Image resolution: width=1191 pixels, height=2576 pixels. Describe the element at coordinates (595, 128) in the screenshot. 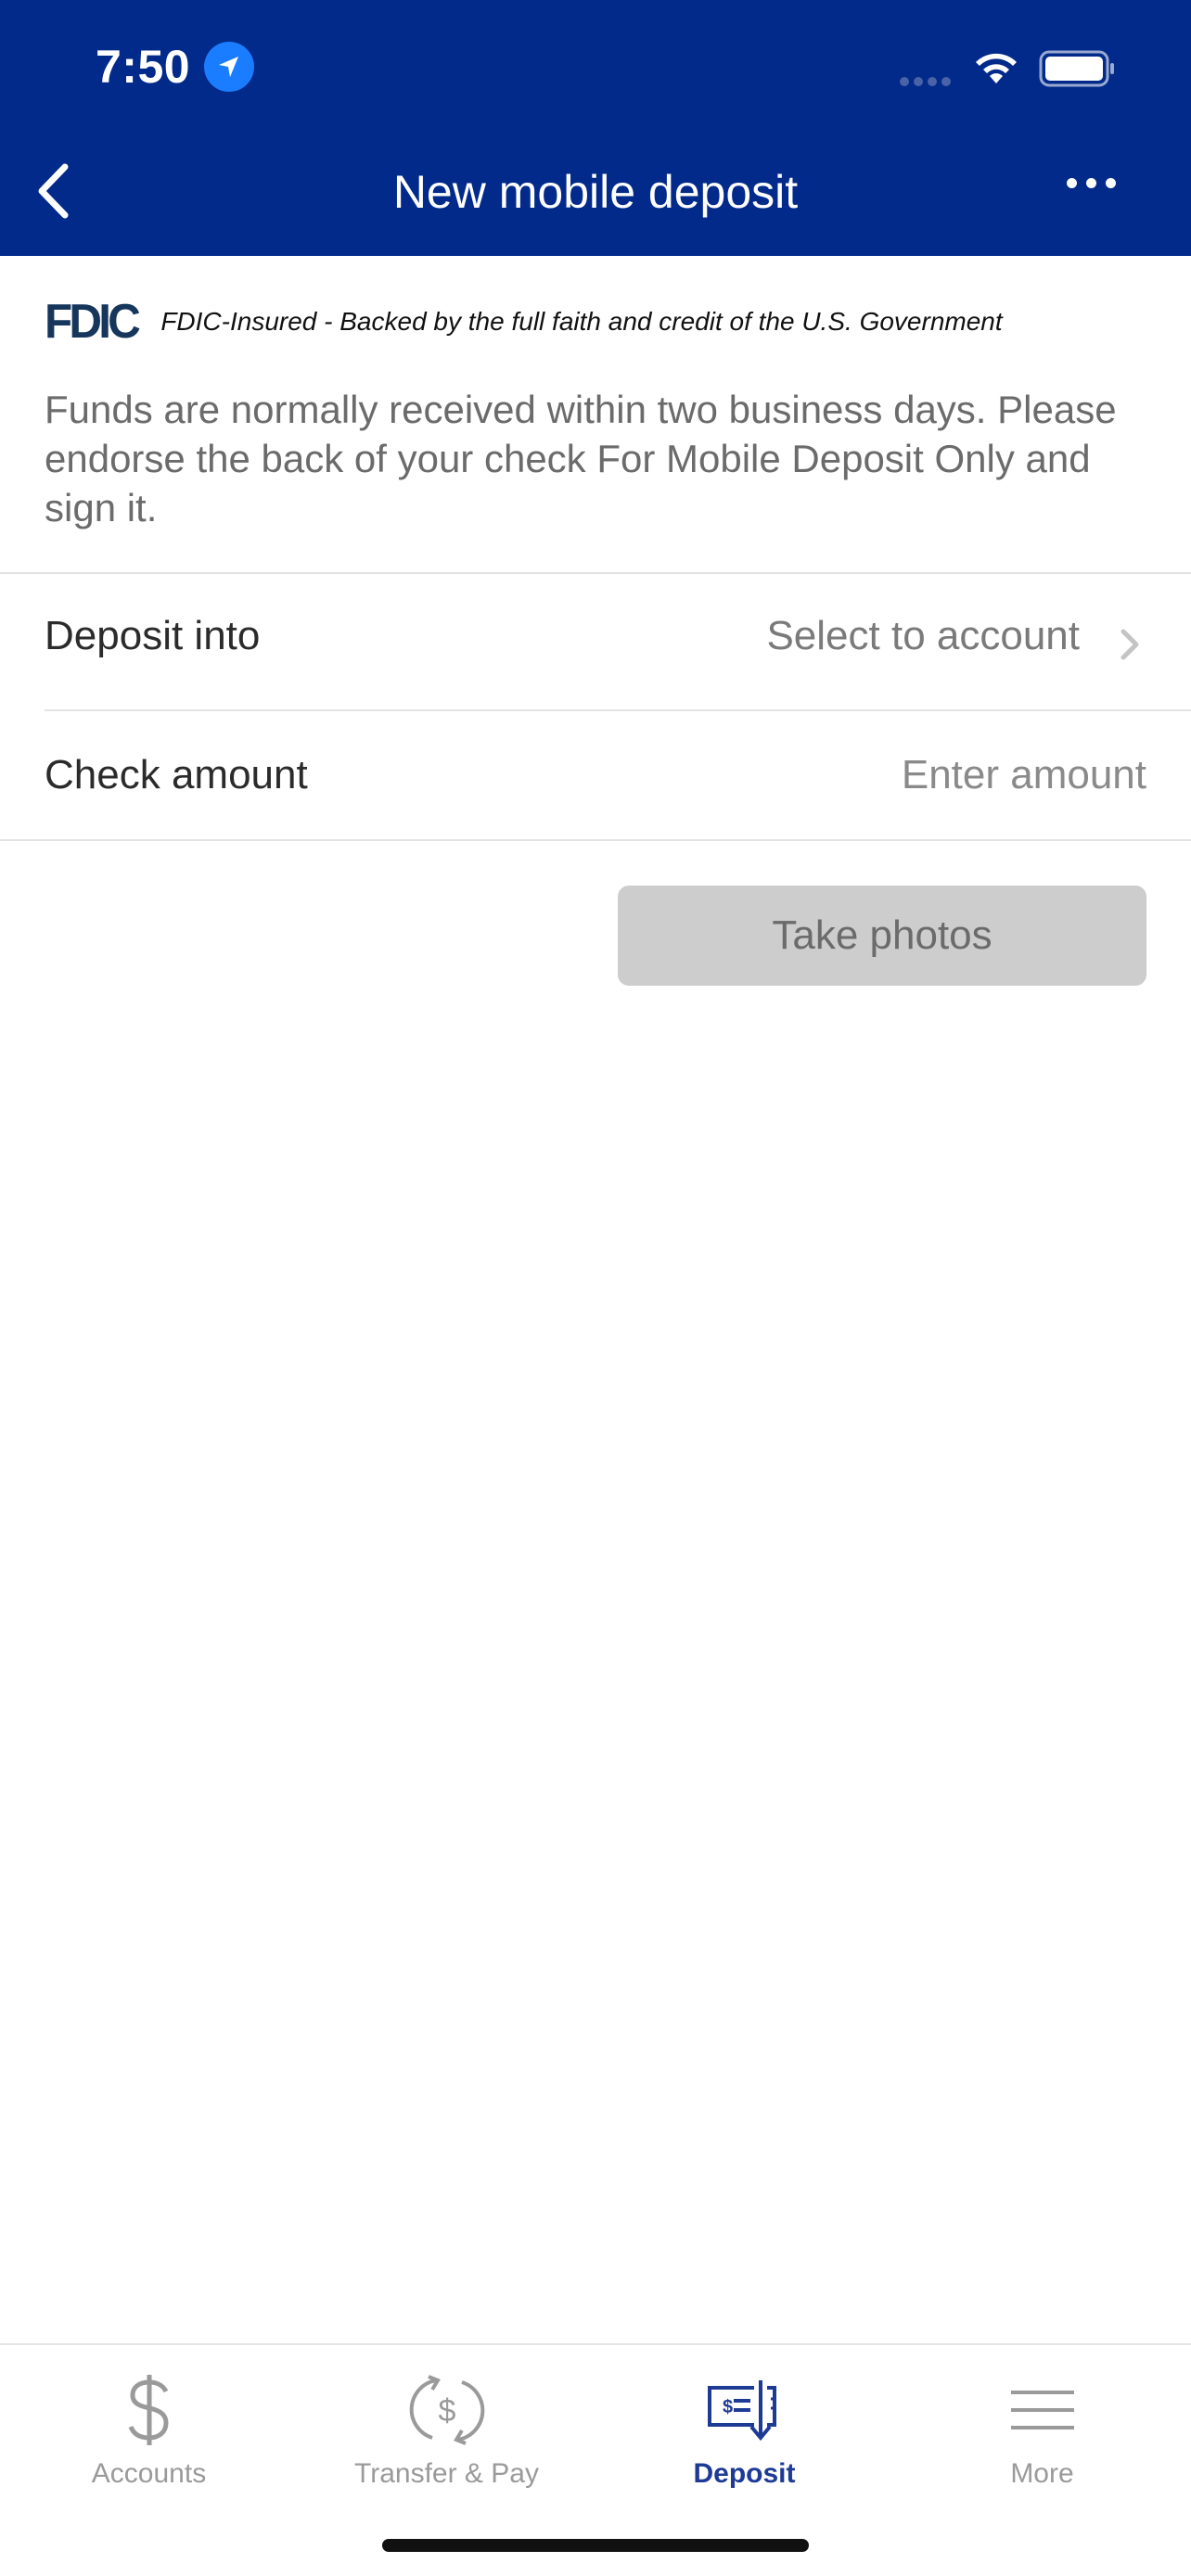

I see `app-header: 7:50 New mobile deposit` at that location.